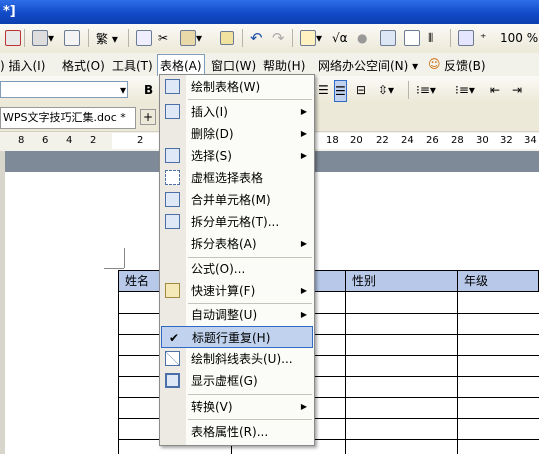 This screenshot has height=454, width=539. Describe the element at coordinates (9, 11) in the screenshot. I see `window-title: *]` at that location.